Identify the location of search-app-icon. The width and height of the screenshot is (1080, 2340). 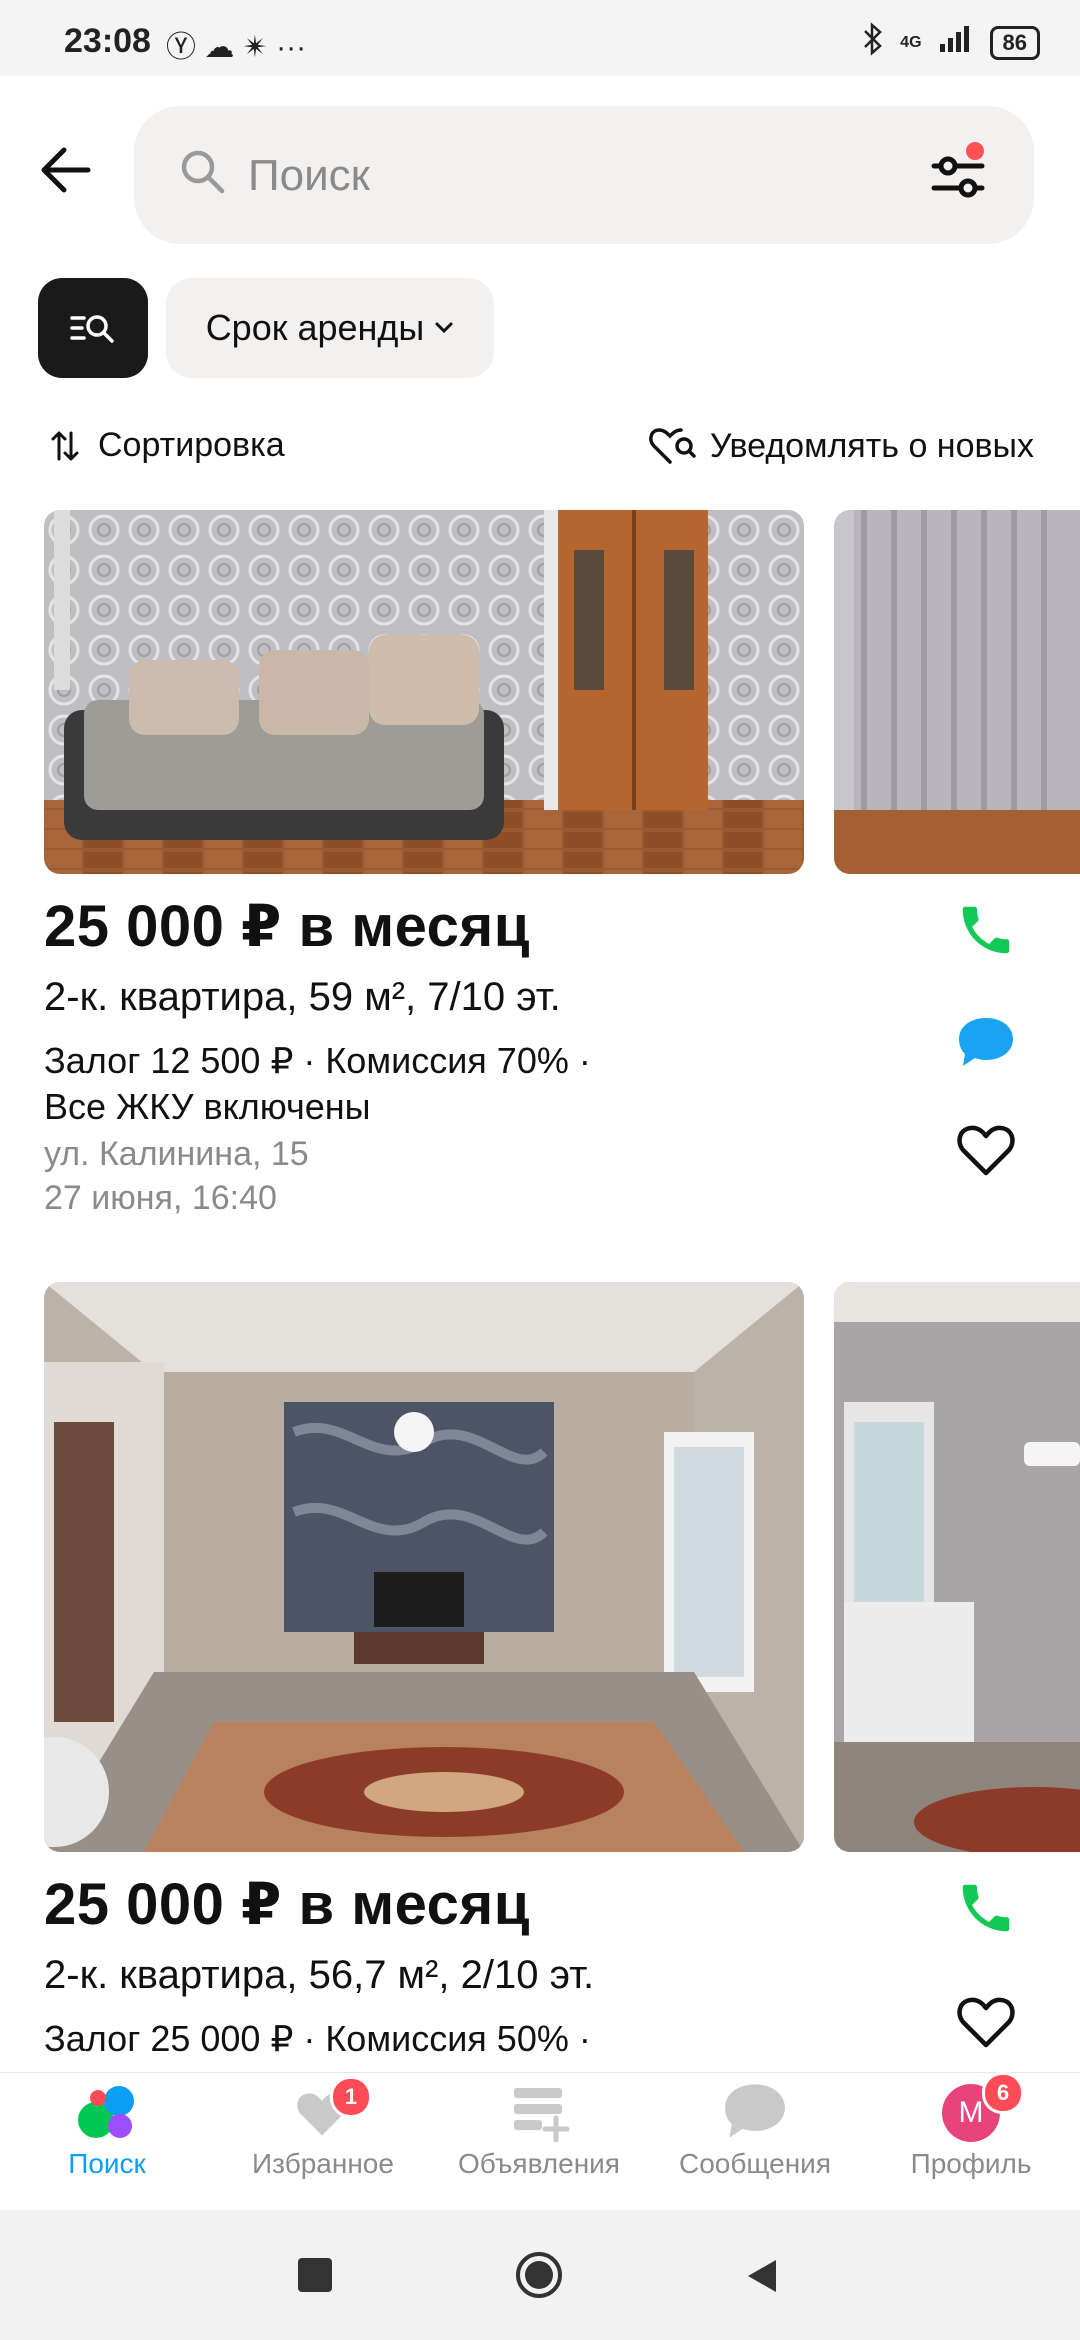
(107, 2111).